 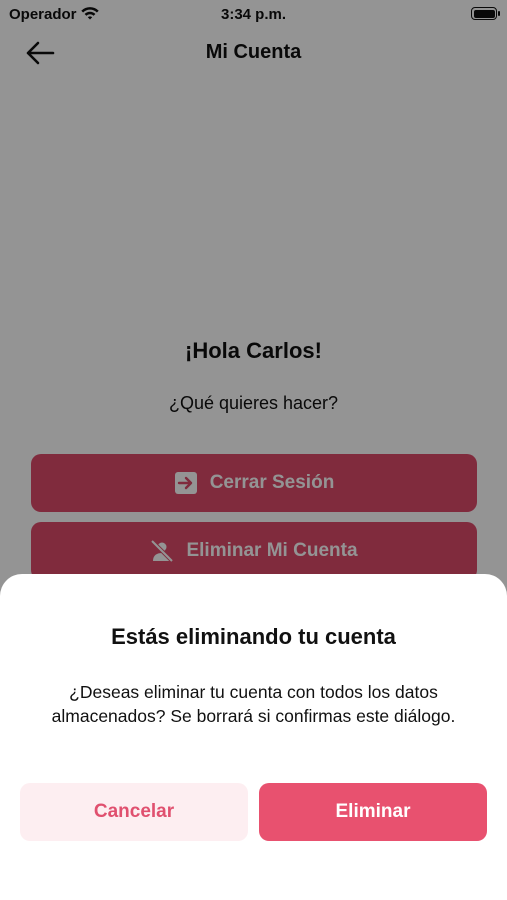 What do you see at coordinates (134, 812) in the screenshot?
I see `cancel-button: Cancelar` at bounding box center [134, 812].